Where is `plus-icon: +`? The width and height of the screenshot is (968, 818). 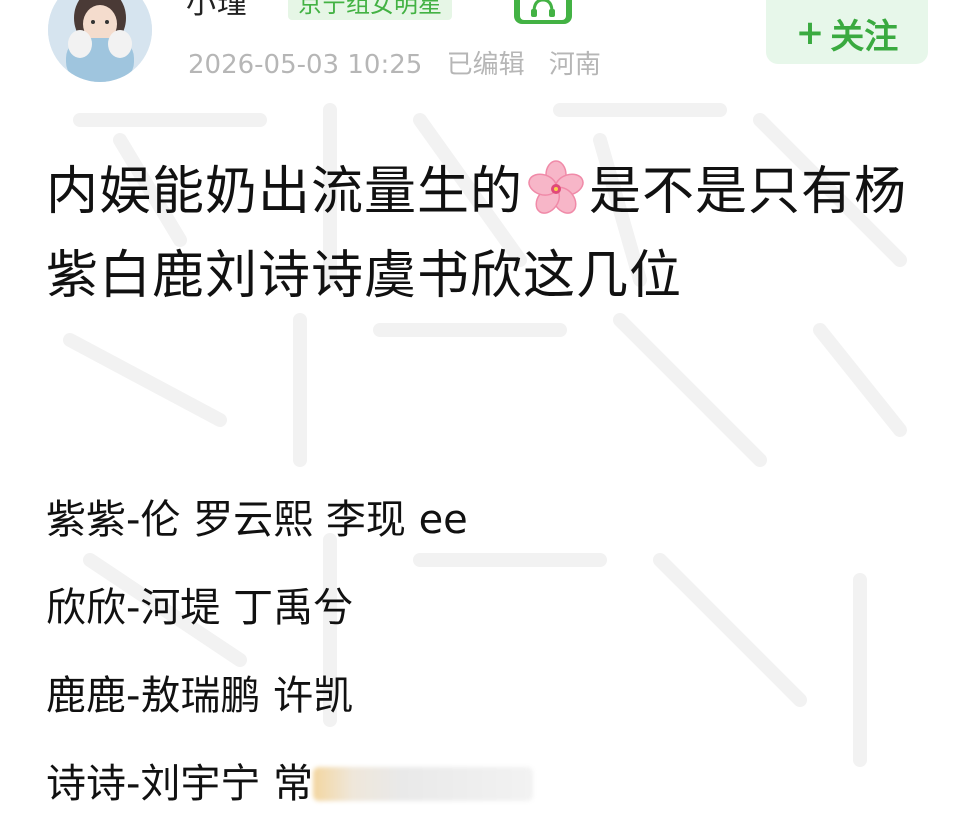
plus-icon: + is located at coordinates (810, 33).